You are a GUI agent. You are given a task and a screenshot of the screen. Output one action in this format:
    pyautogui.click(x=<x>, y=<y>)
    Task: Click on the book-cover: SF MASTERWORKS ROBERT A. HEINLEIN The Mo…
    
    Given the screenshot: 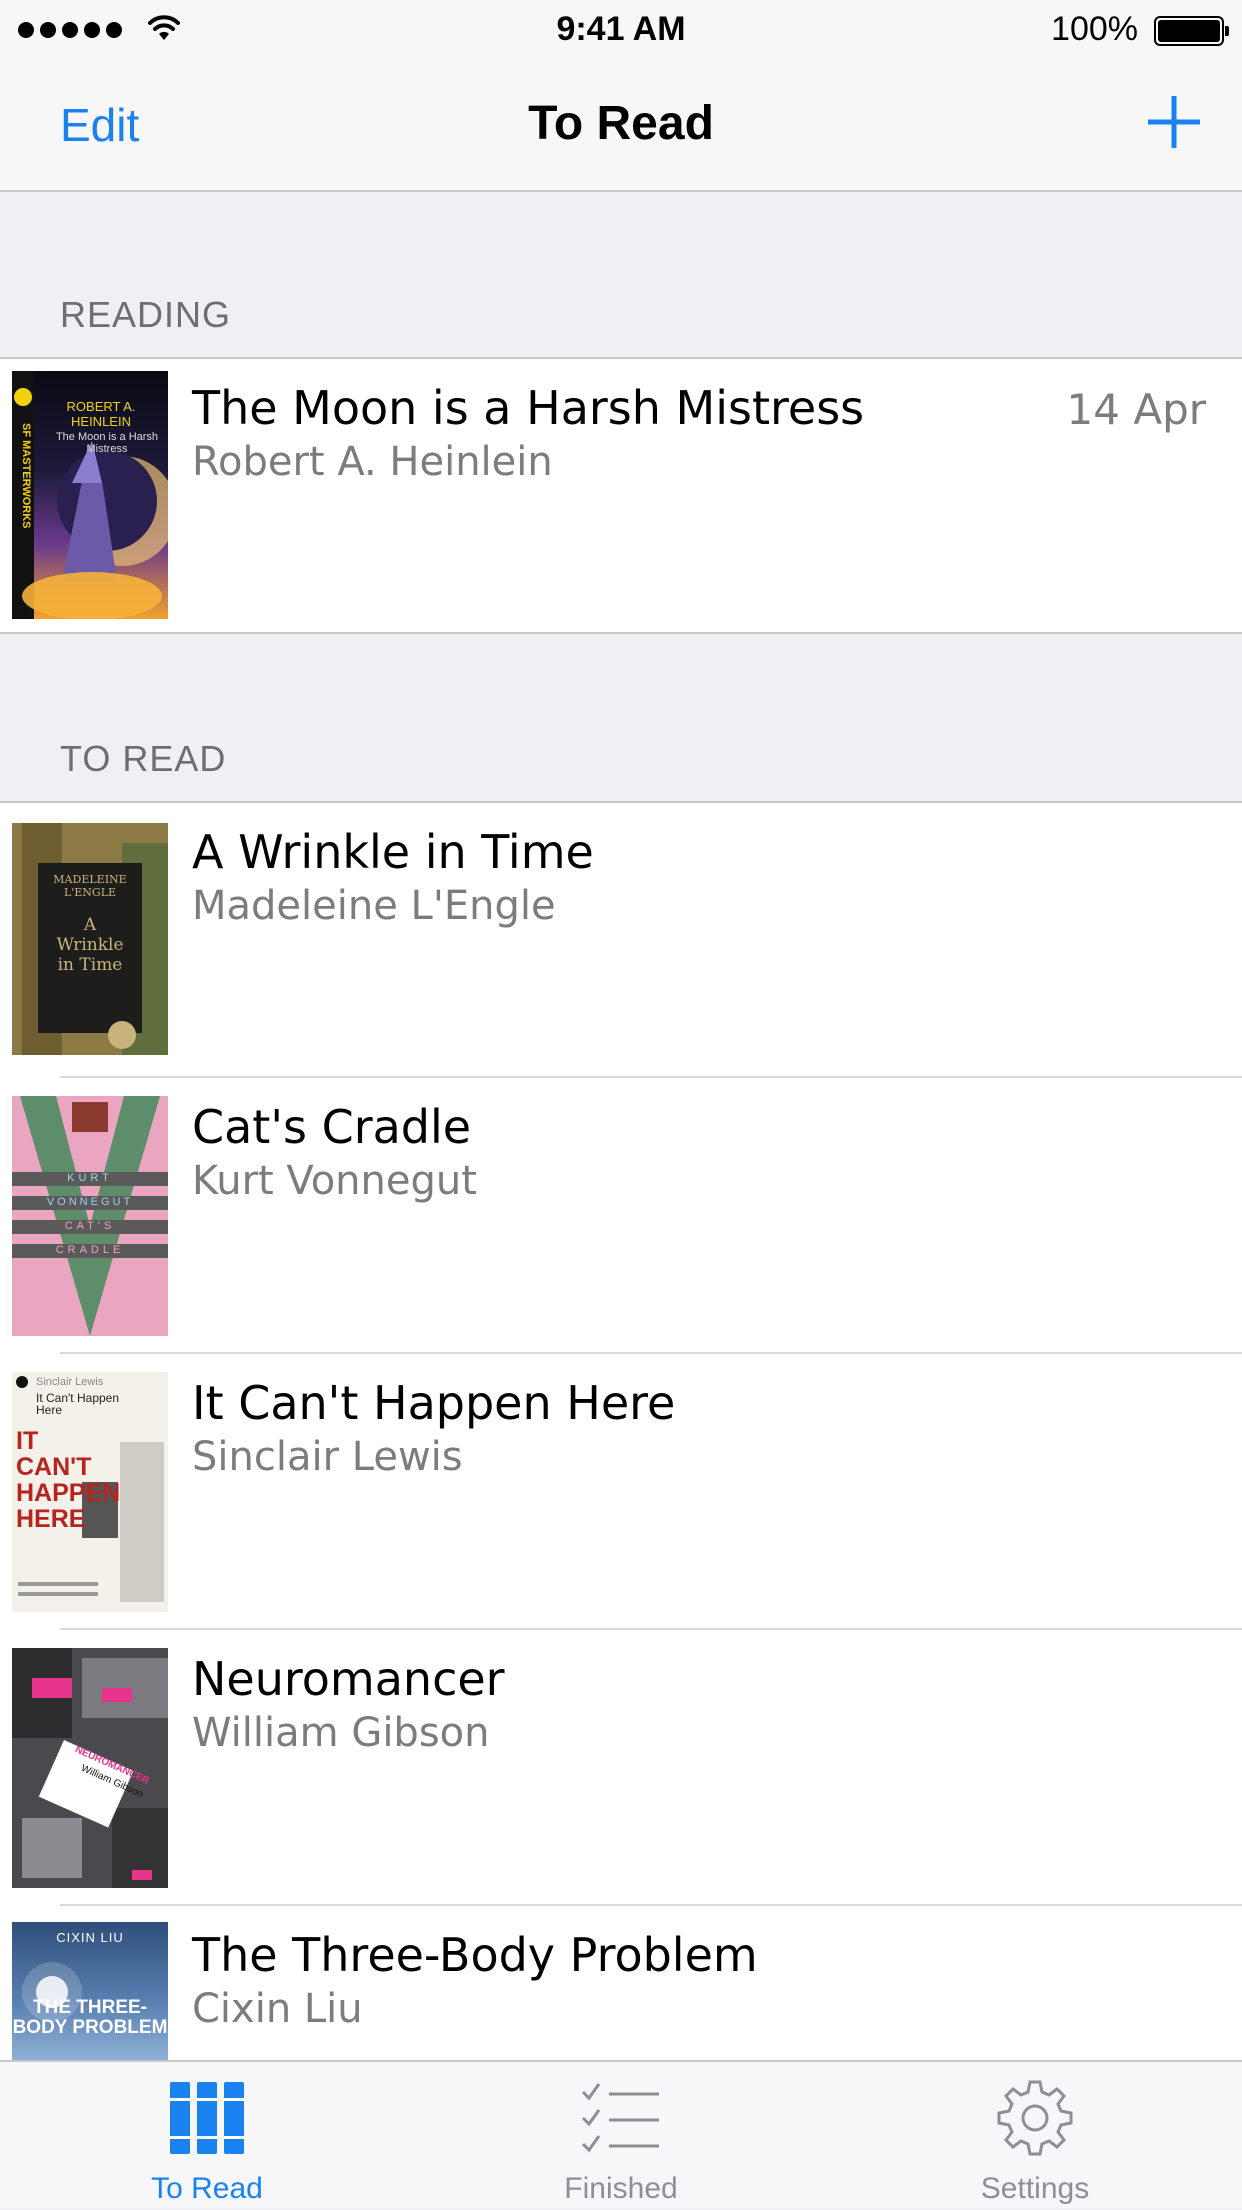 What is the action you would take?
    pyautogui.click(x=90, y=495)
    